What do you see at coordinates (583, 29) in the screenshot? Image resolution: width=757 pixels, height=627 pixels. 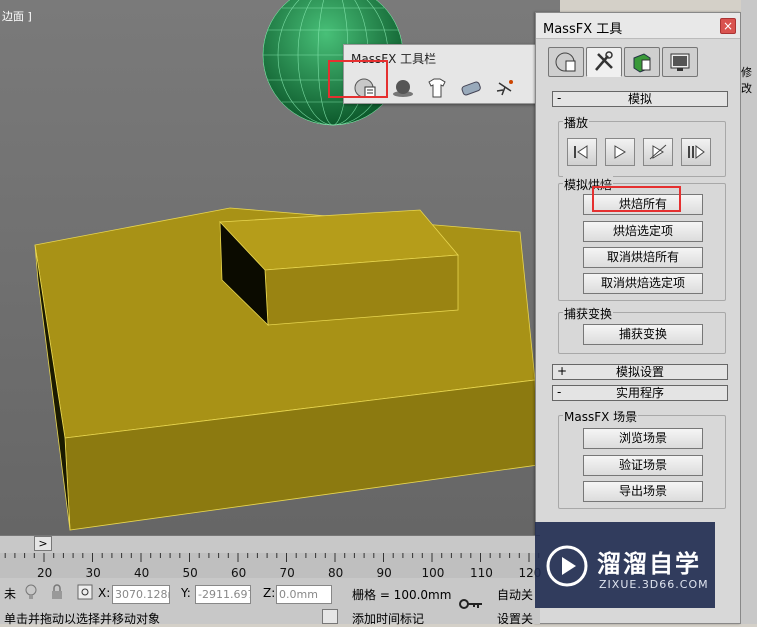 I see `panel-title: MassFX 工具` at bounding box center [583, 29].